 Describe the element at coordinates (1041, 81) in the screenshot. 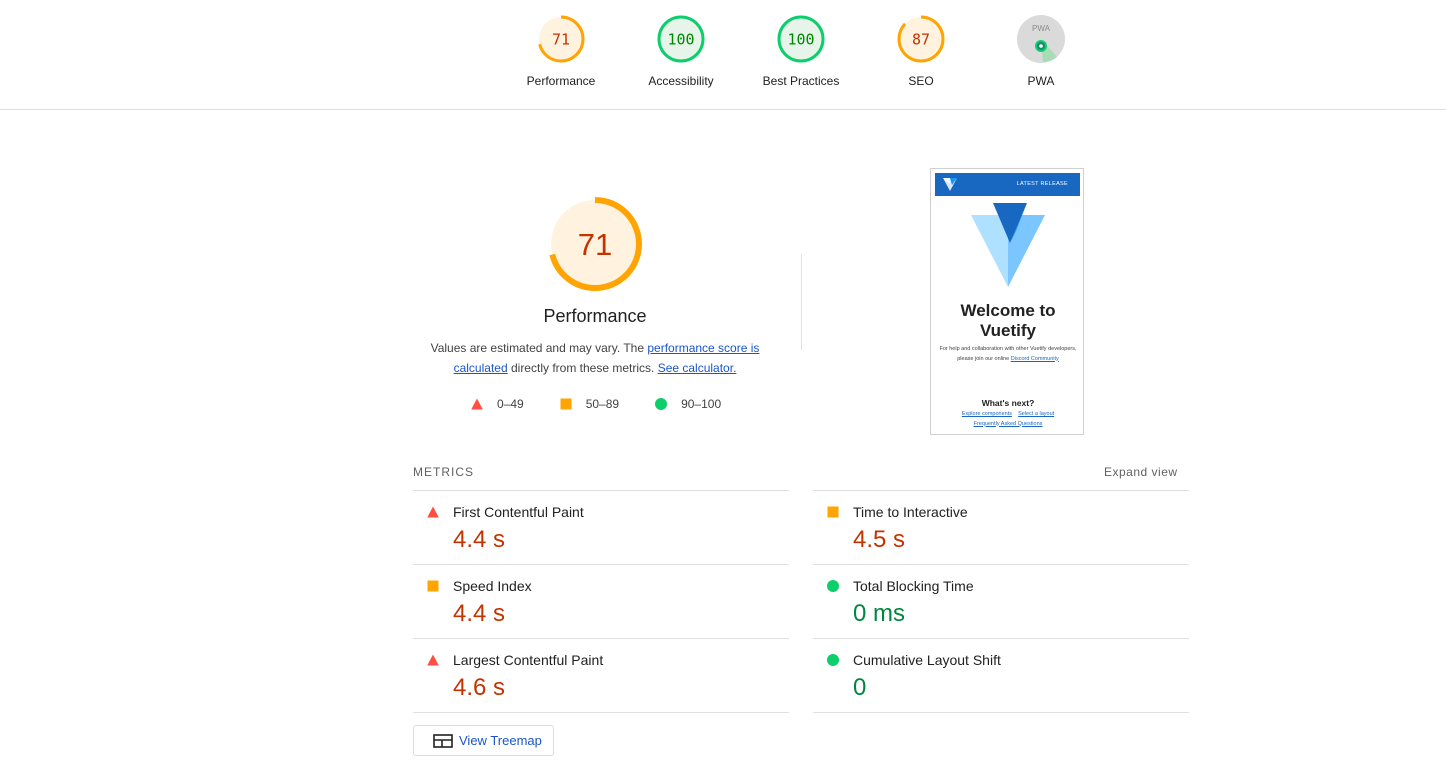

I see `gauge-label: PWA` at that location.